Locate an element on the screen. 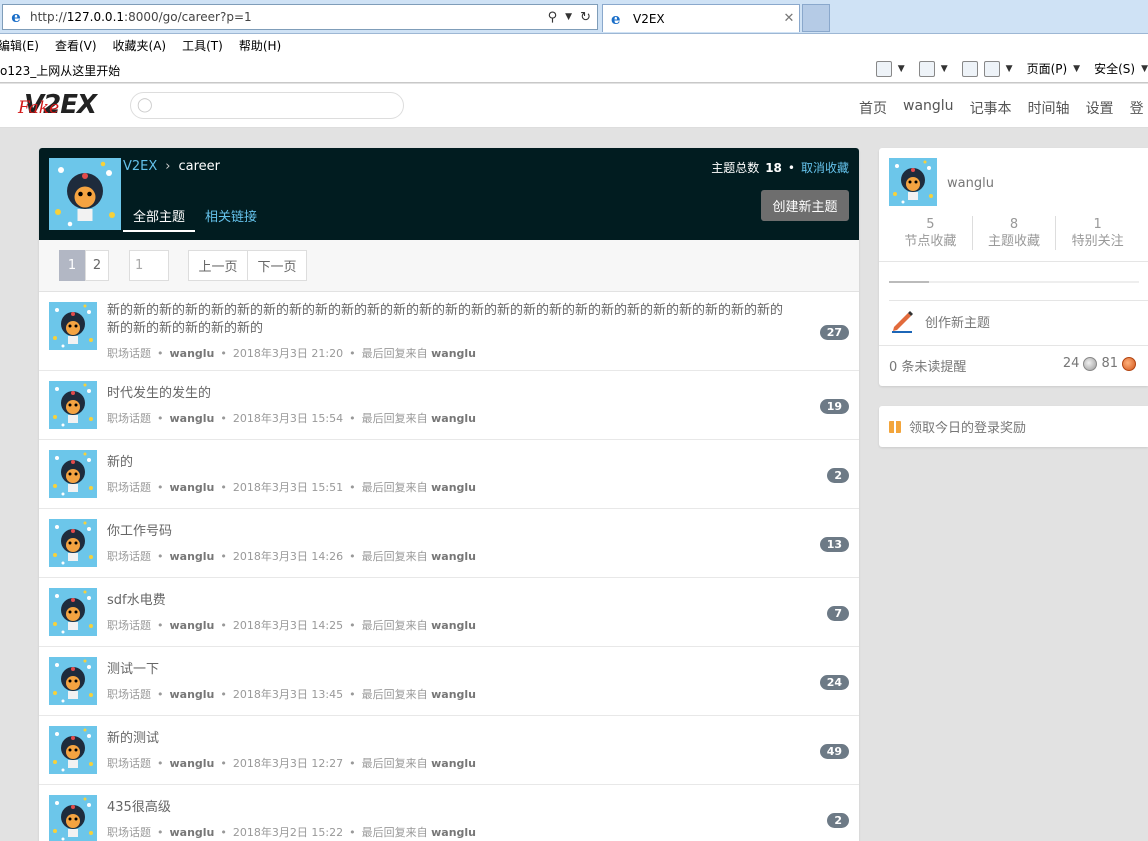 The height and width of the screenshot is (841, 1148). mail-icon is located at coordinates (969, 68).